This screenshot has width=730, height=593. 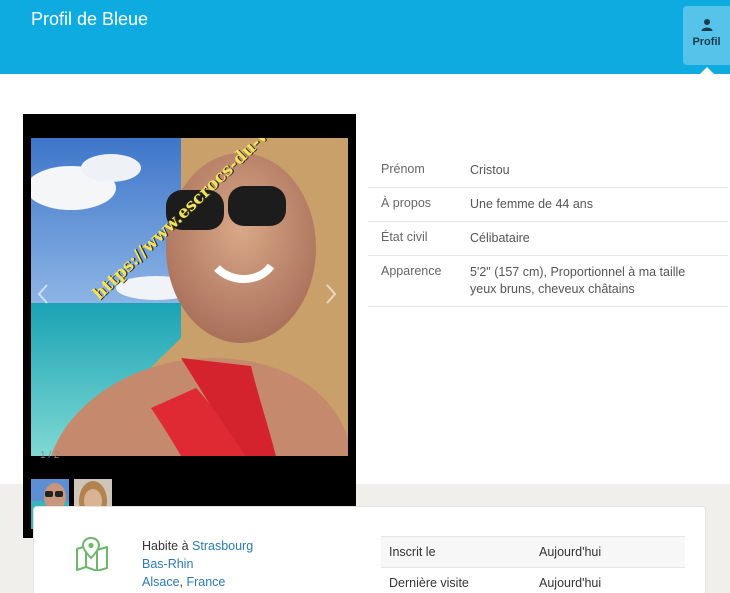 I want to click on stats-row-derniere-visite: Dernière visite Aujourd'hui, so click(x=533, y=580).